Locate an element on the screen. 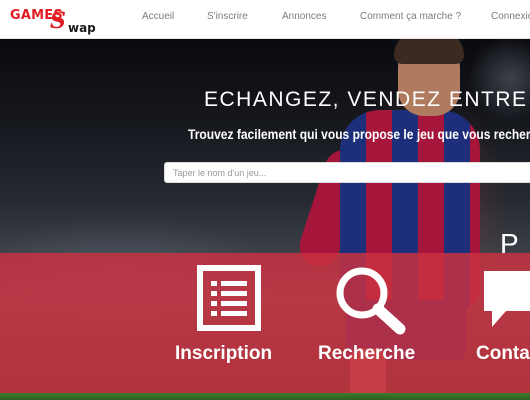  logo-wap-text: wap is located at coordinates (82, 28).